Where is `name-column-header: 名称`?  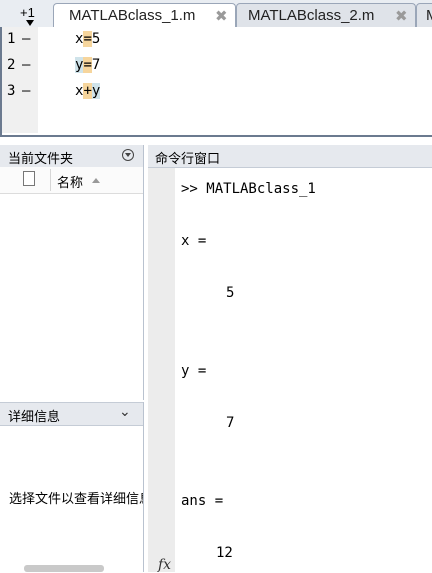
name-column-header: 名称 is located at coordinates (70, 181).